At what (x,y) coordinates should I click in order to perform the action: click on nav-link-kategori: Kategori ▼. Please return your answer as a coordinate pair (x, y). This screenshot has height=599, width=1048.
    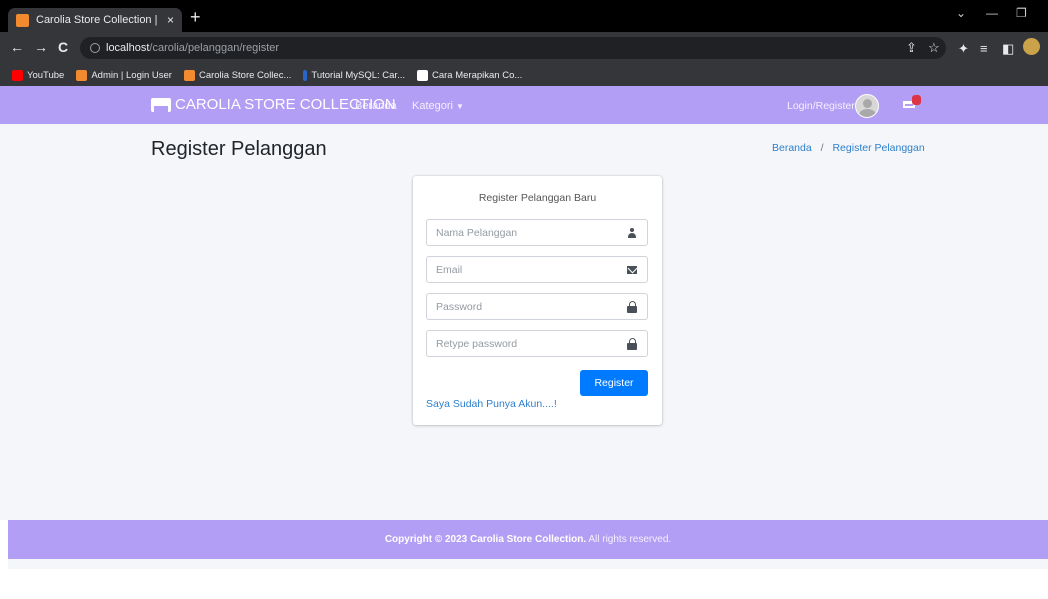
    Looking at the image, I should click on (438, 106).